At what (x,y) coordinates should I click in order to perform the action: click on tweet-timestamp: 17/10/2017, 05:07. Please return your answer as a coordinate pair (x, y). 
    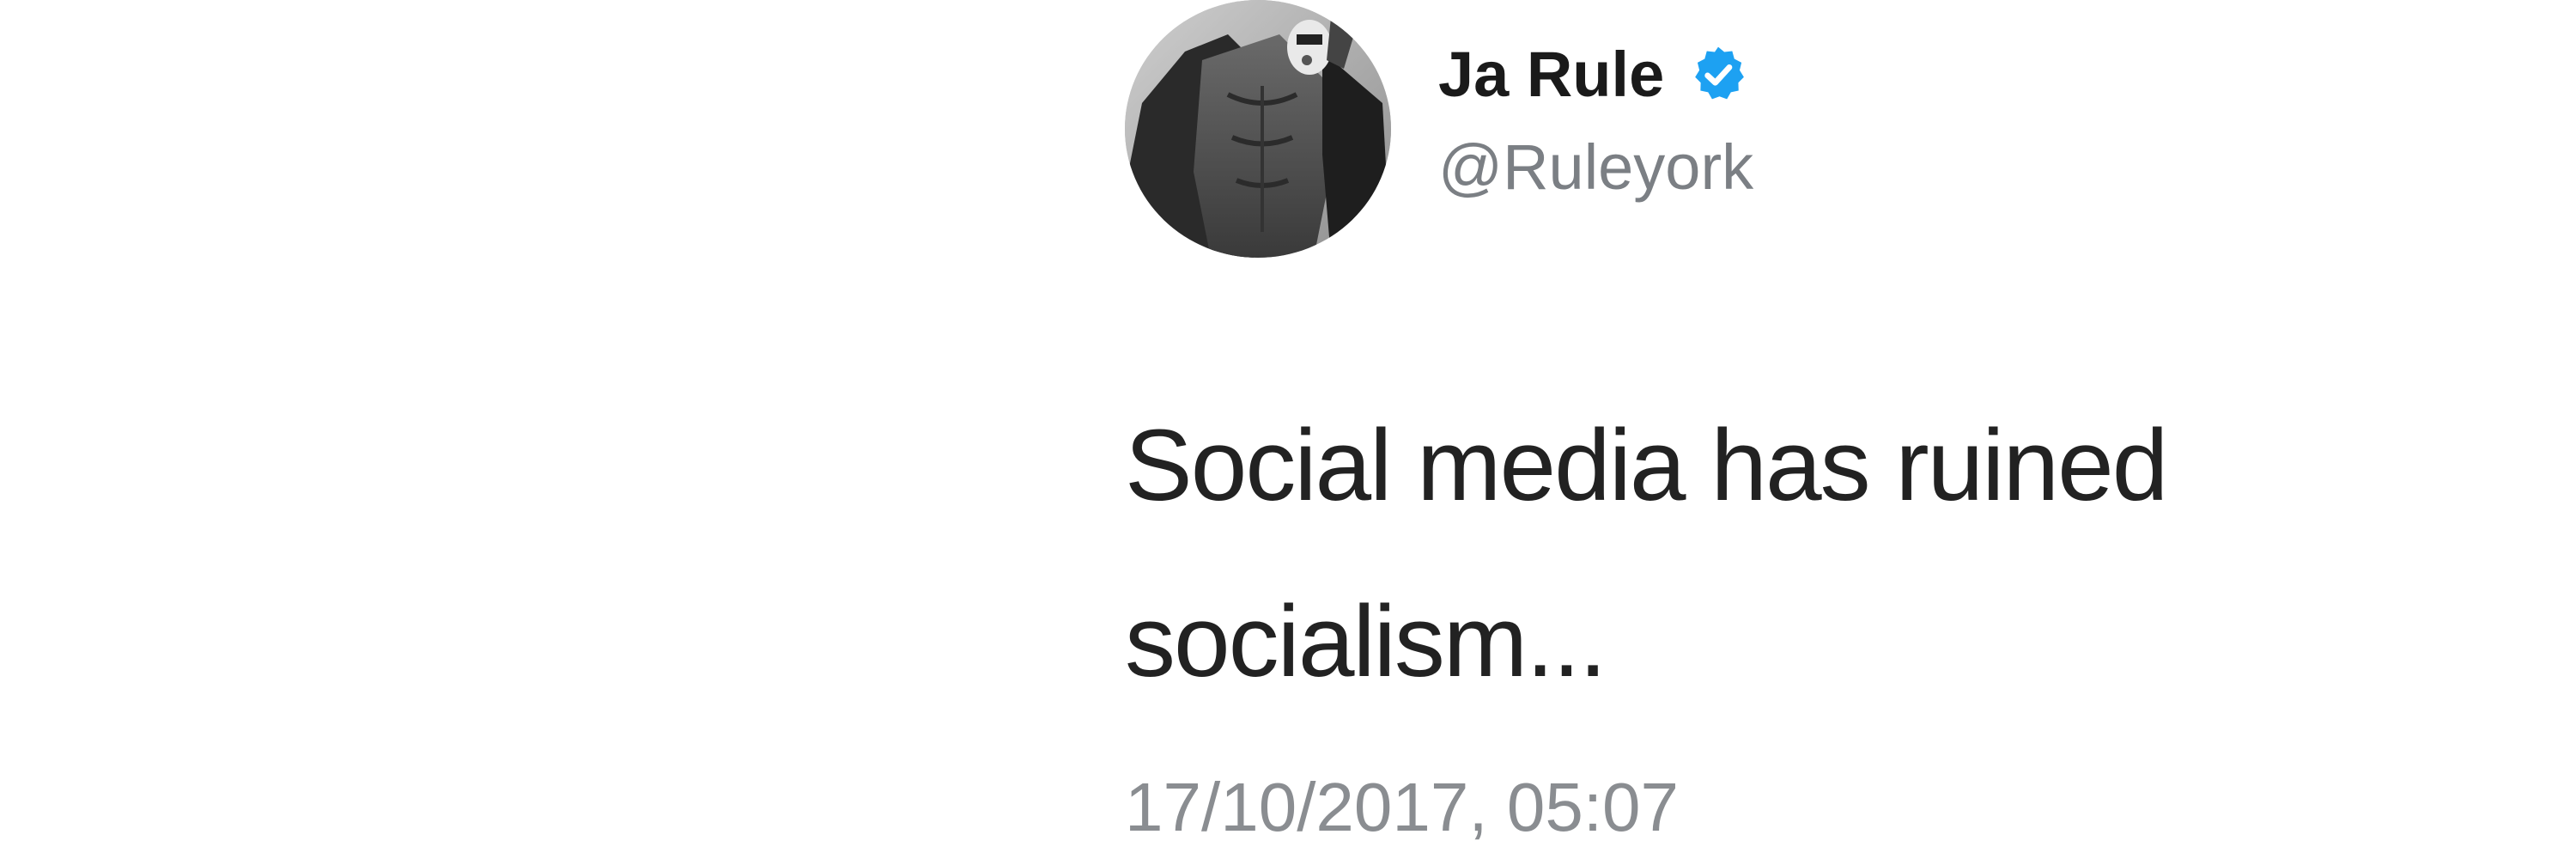
    Looking at the image, I should click on (1402, 808).